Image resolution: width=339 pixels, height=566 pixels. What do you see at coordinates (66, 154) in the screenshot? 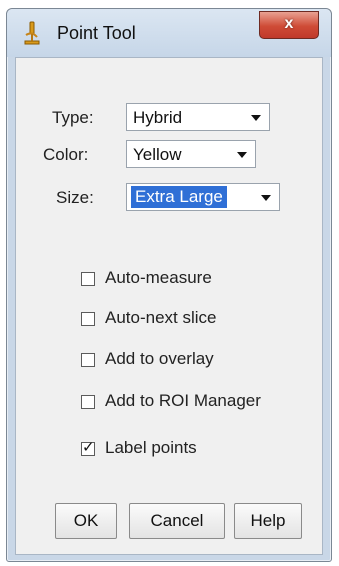
I see `color-label: Color:` at bounding box center [66, 154].